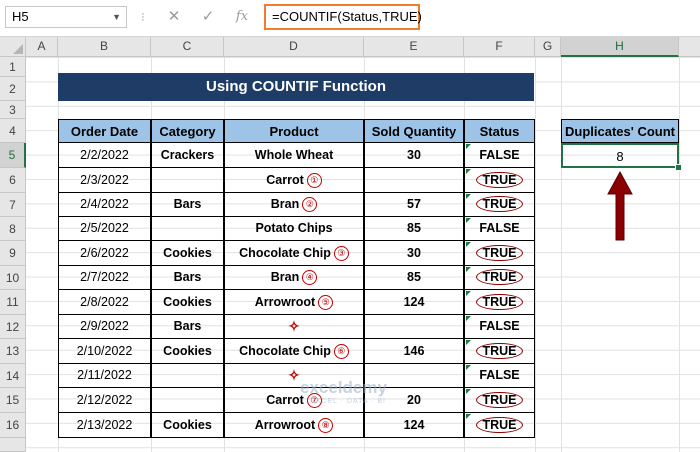 This screenshot has height=452, width=700. What do you see at coordinates (13, 229) in the screenshot?
I see `row-header-8: 8` at bounding box center [13, 229].